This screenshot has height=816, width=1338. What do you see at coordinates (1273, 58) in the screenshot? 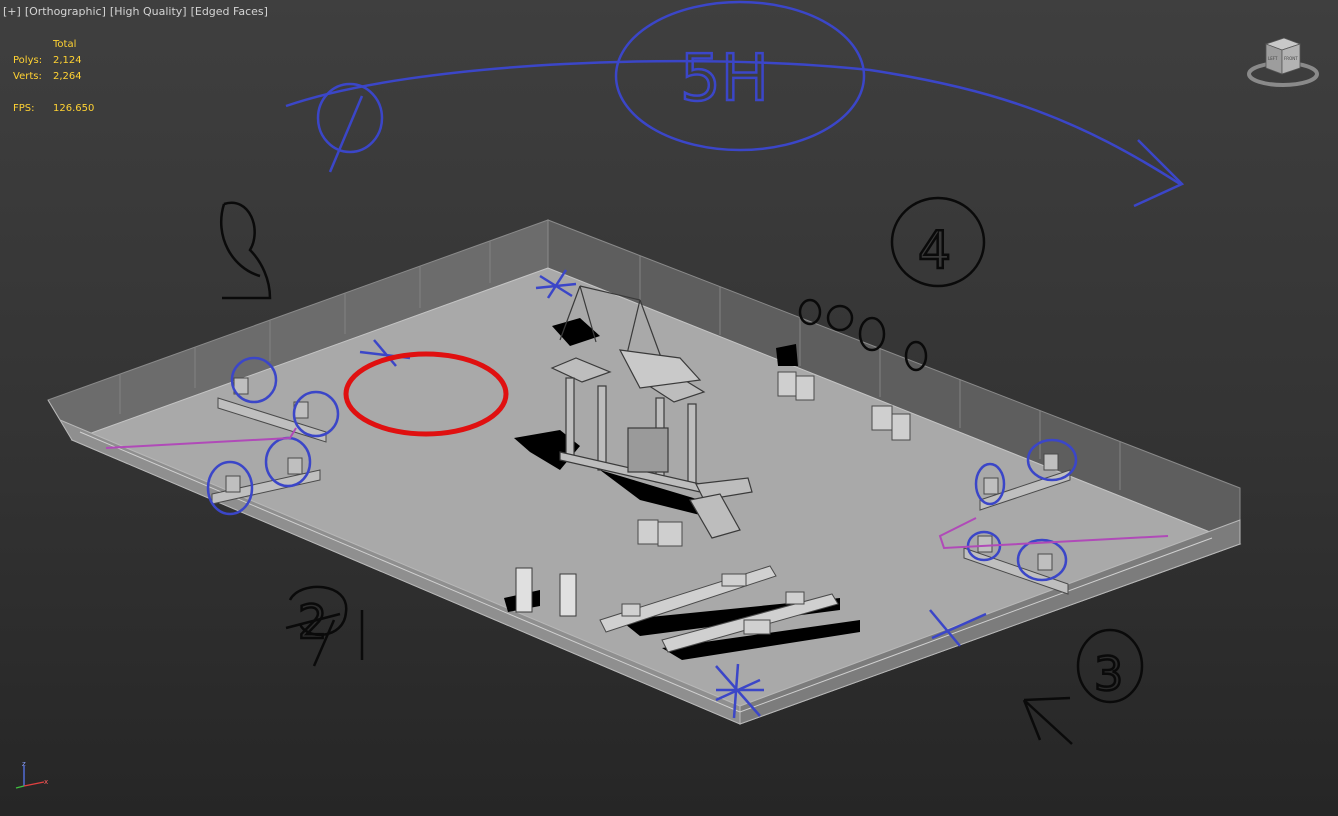
I see `viewcube-left-label: LEFT` at bounding box center [1273, 58].